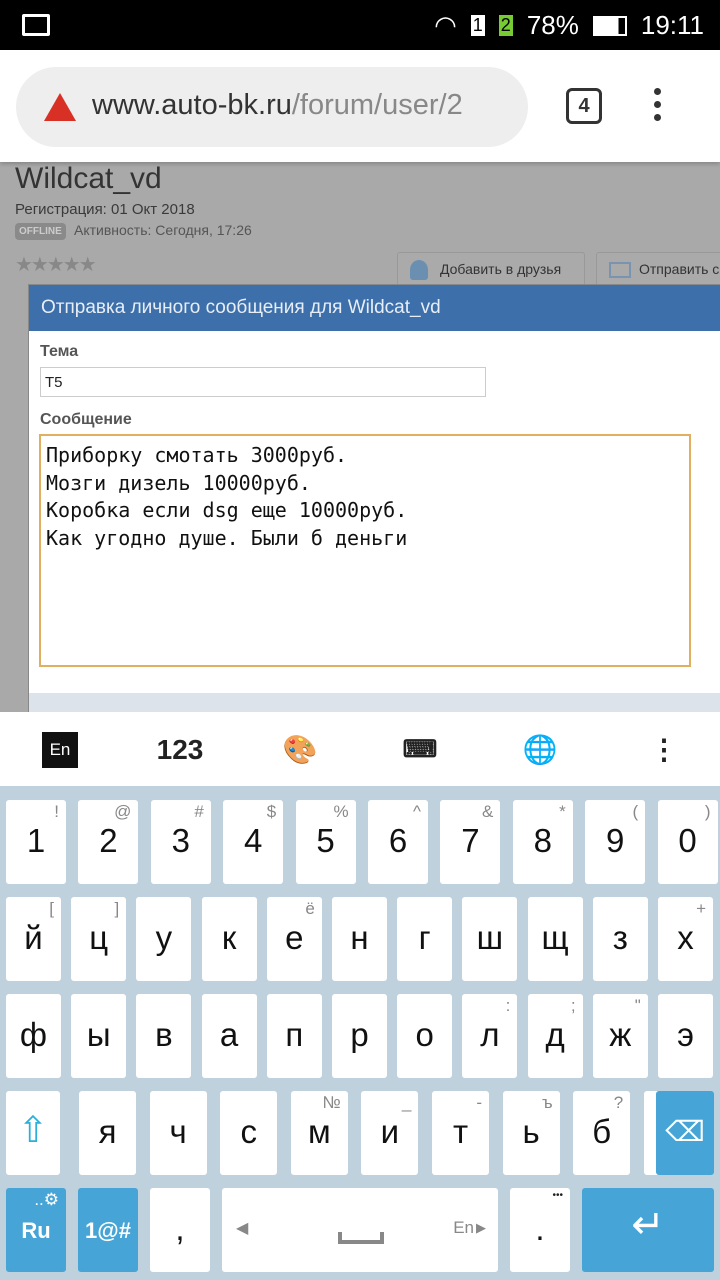 Image resolution: width=720 pixels, height=1280 pixels. I want to click on key-label: г, so click(424, 937).